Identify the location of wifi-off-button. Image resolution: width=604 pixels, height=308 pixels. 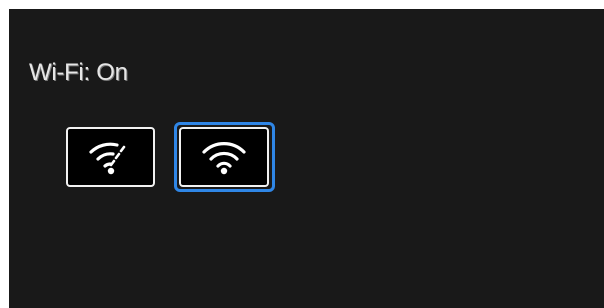
(110, 157).